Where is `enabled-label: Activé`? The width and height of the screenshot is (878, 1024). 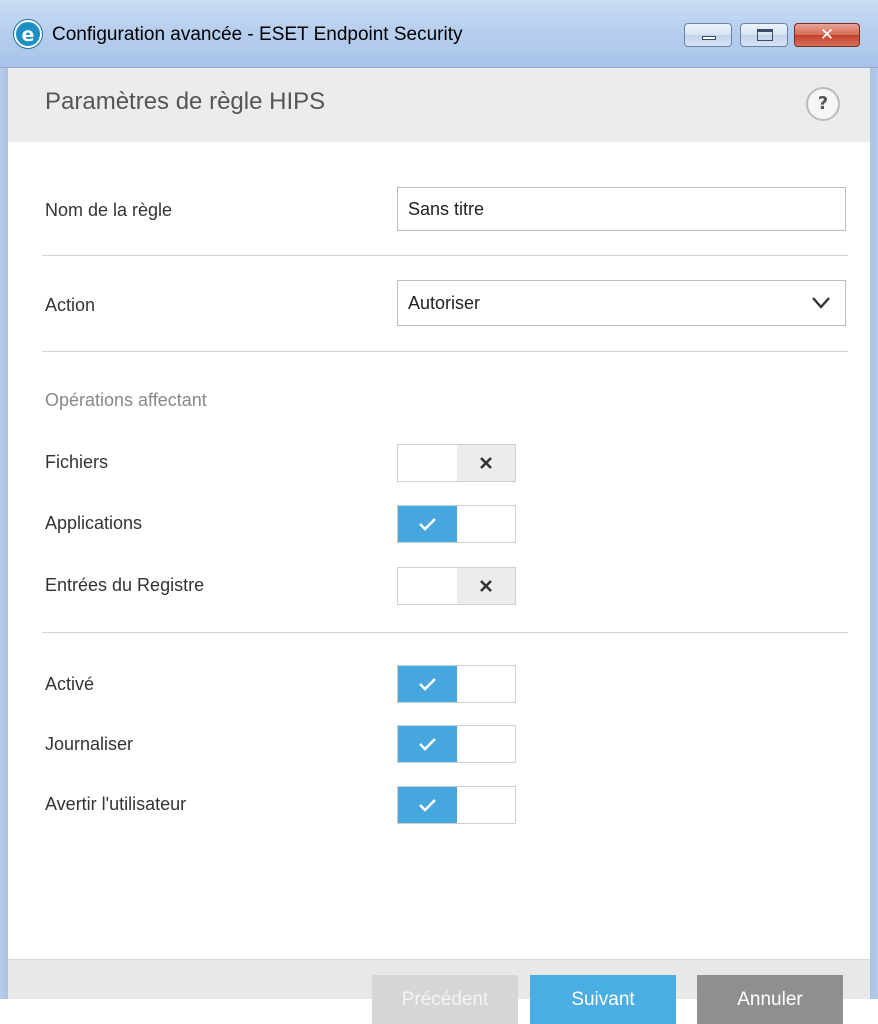 enabled-label: Activé is located at coordinates (70, 684).